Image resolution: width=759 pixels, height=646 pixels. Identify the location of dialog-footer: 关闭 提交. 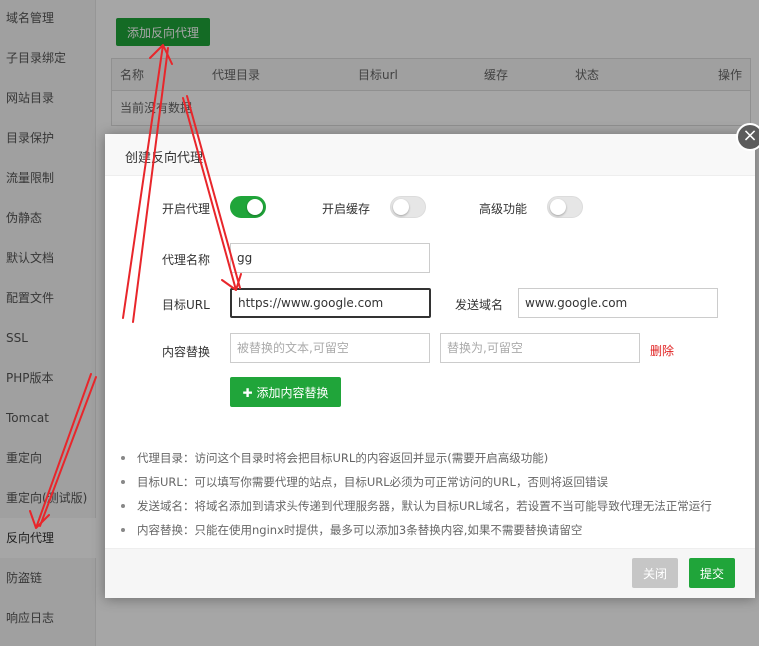
(430, 573).